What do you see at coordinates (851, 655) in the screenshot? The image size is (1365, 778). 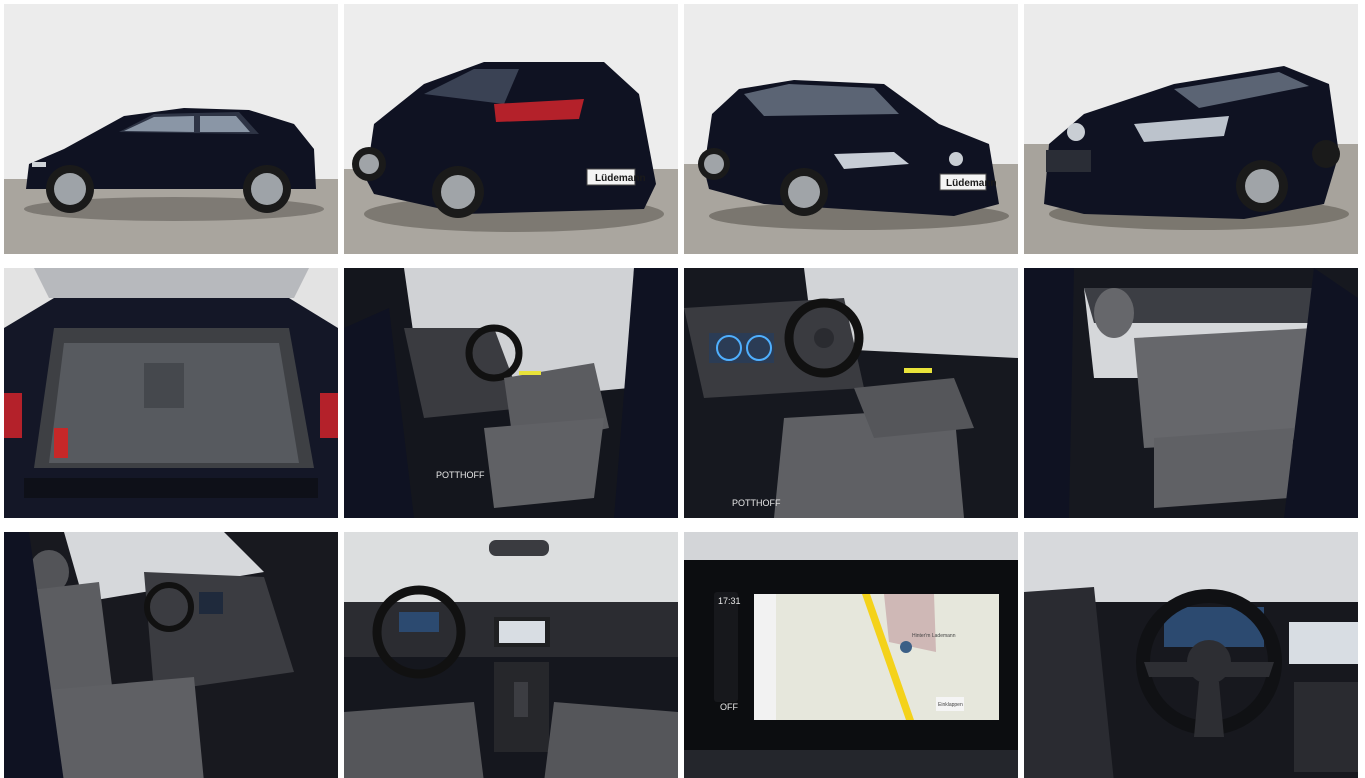 I see `gallery-photo-infotainment-screen: 17:31 OFF Hinter'm Lademann Einklappen` at bounding box center [851, 655].